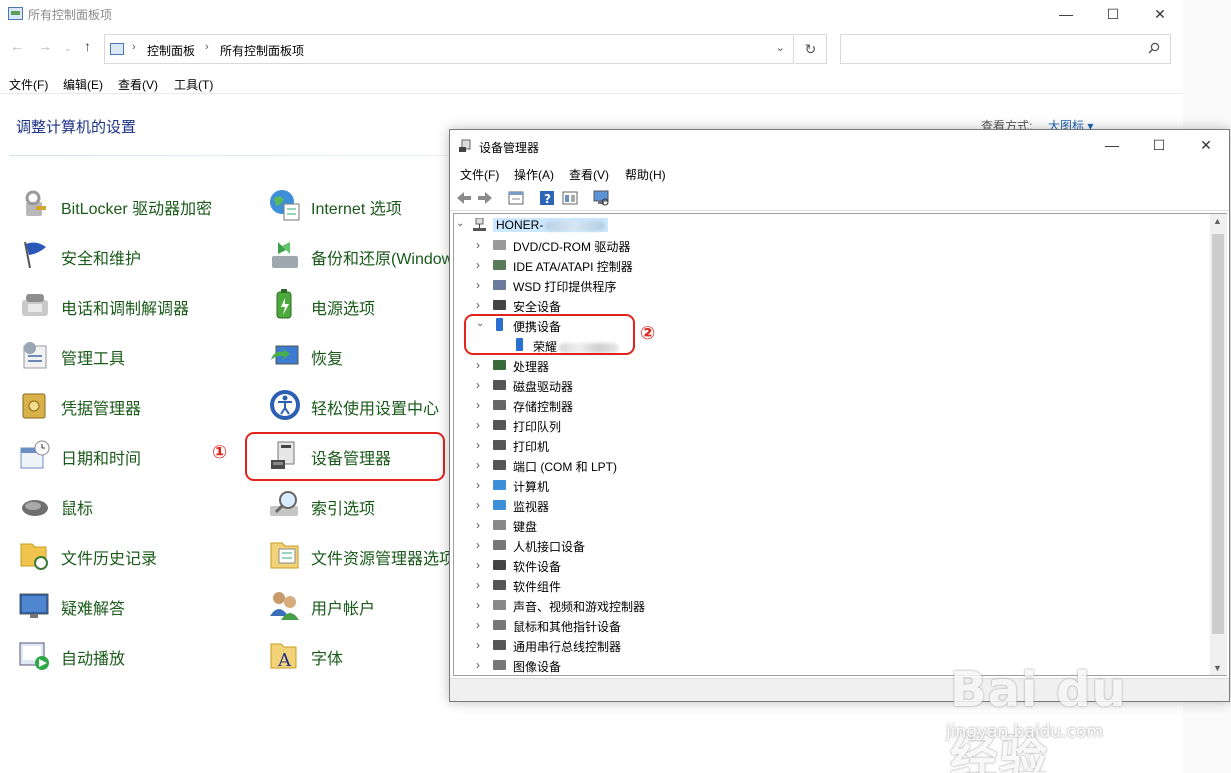  I want to click on tree-category: › 声音、视频和游戏控制器, so click(676, 605).